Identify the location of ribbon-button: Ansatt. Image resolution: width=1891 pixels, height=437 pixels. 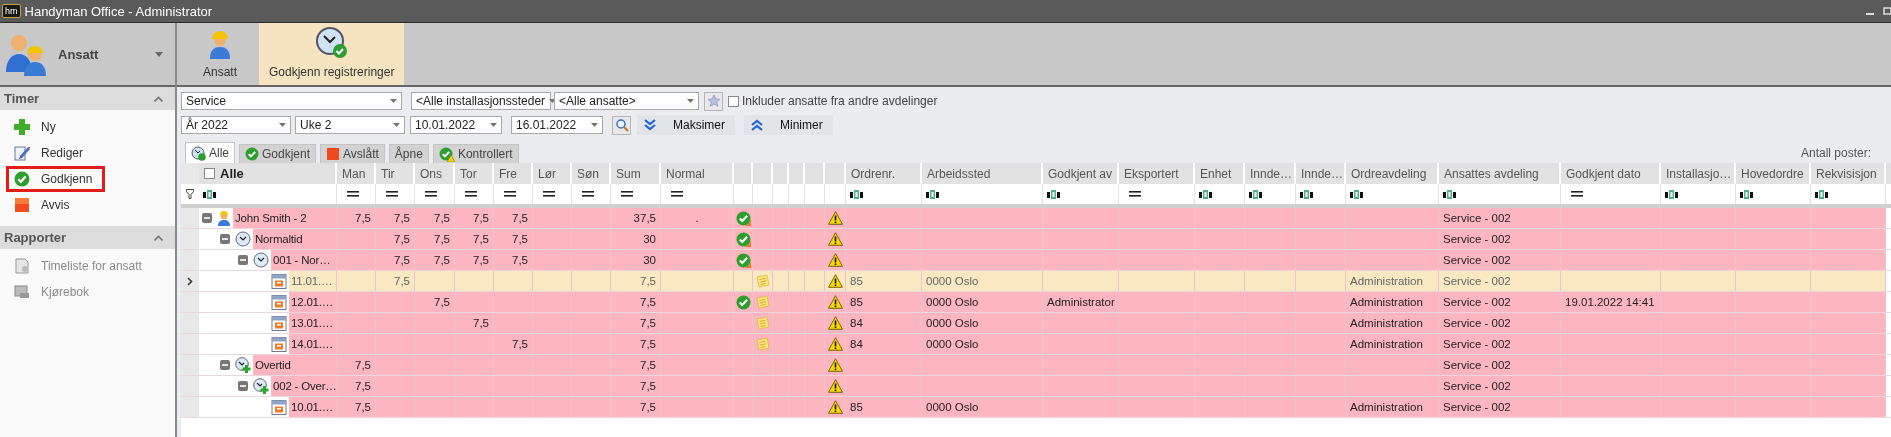
(220, 54).